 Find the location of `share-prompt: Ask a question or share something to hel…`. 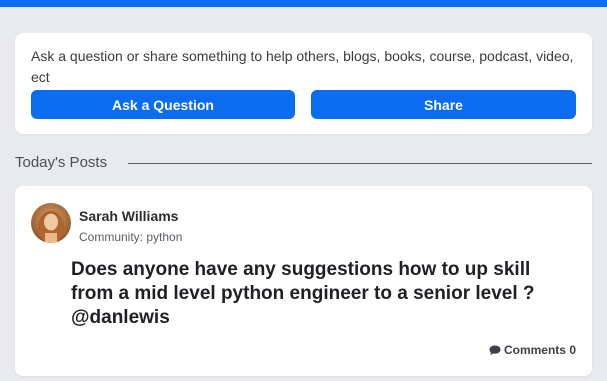

share-prompt: Ask a question or share something to hel… is located at coordinates (303, 67).